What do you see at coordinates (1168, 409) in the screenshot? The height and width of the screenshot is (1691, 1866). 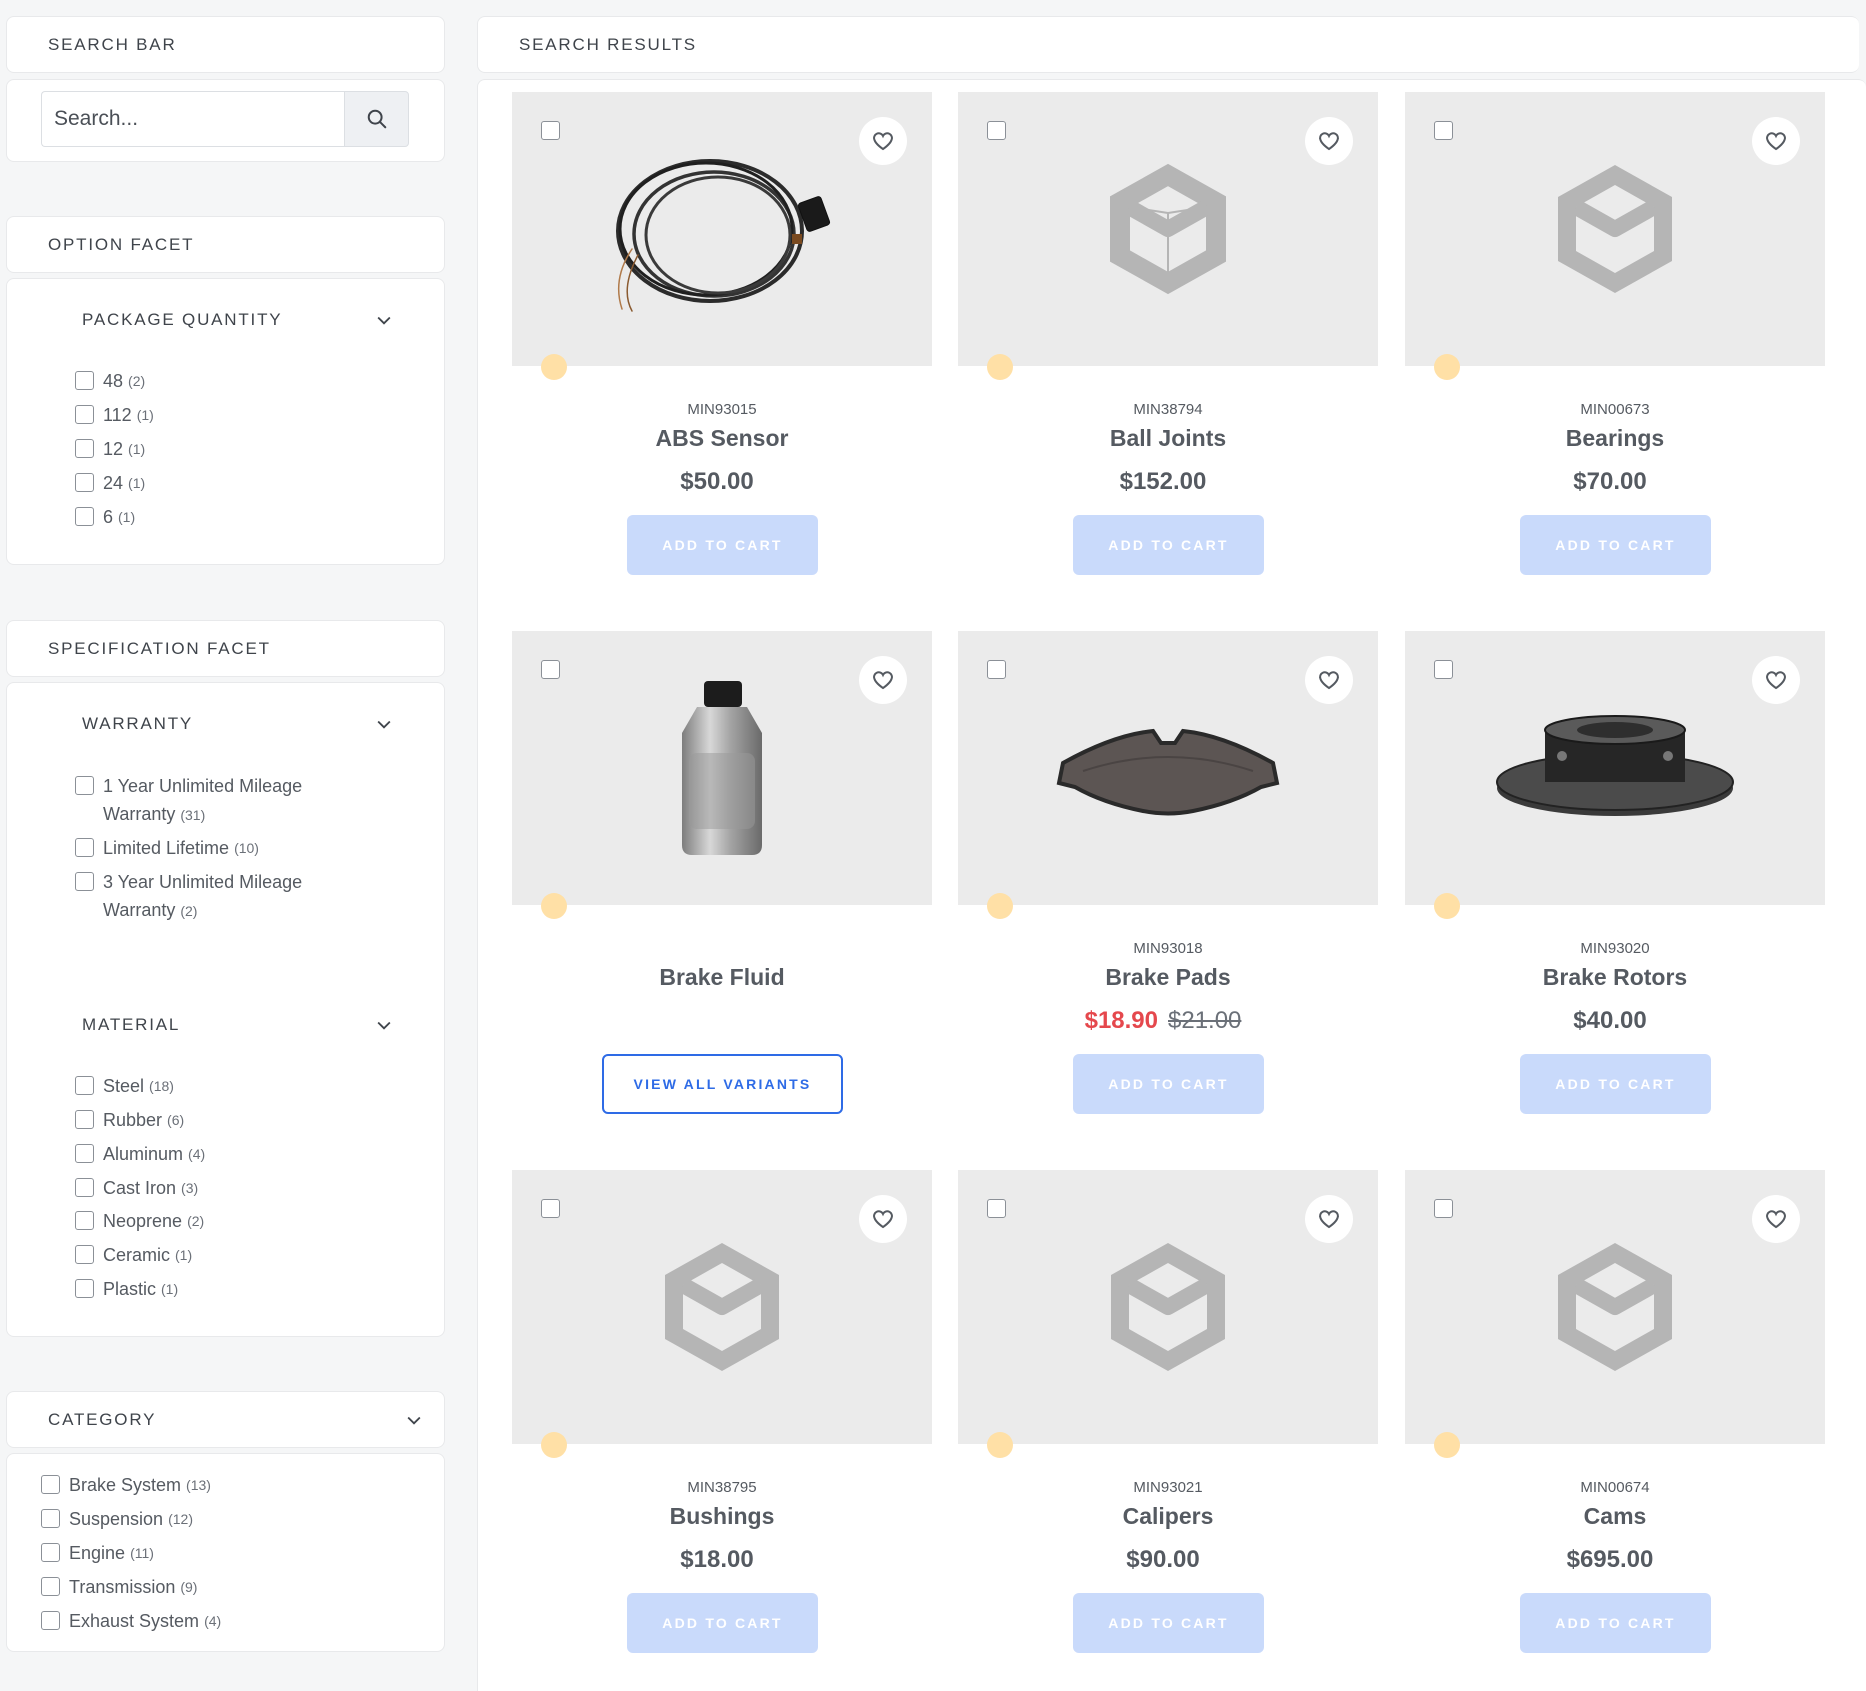 I see `product-sku: MIN38794` at bounding box center [1168, 409].